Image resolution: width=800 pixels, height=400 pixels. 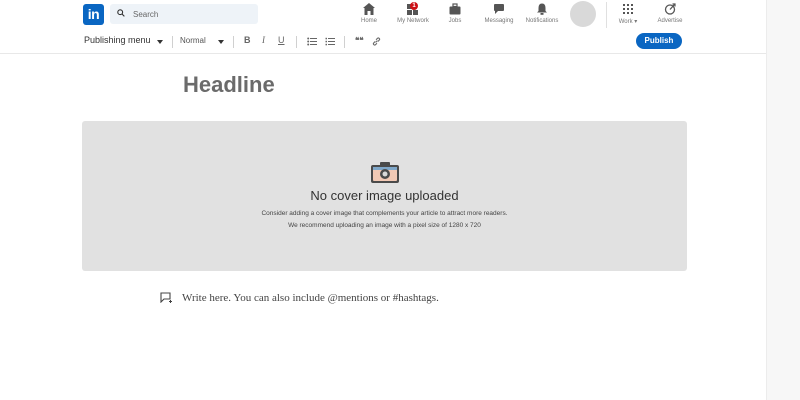 I want to click on nav-work: Work ▾, so click(x=628, y=15).